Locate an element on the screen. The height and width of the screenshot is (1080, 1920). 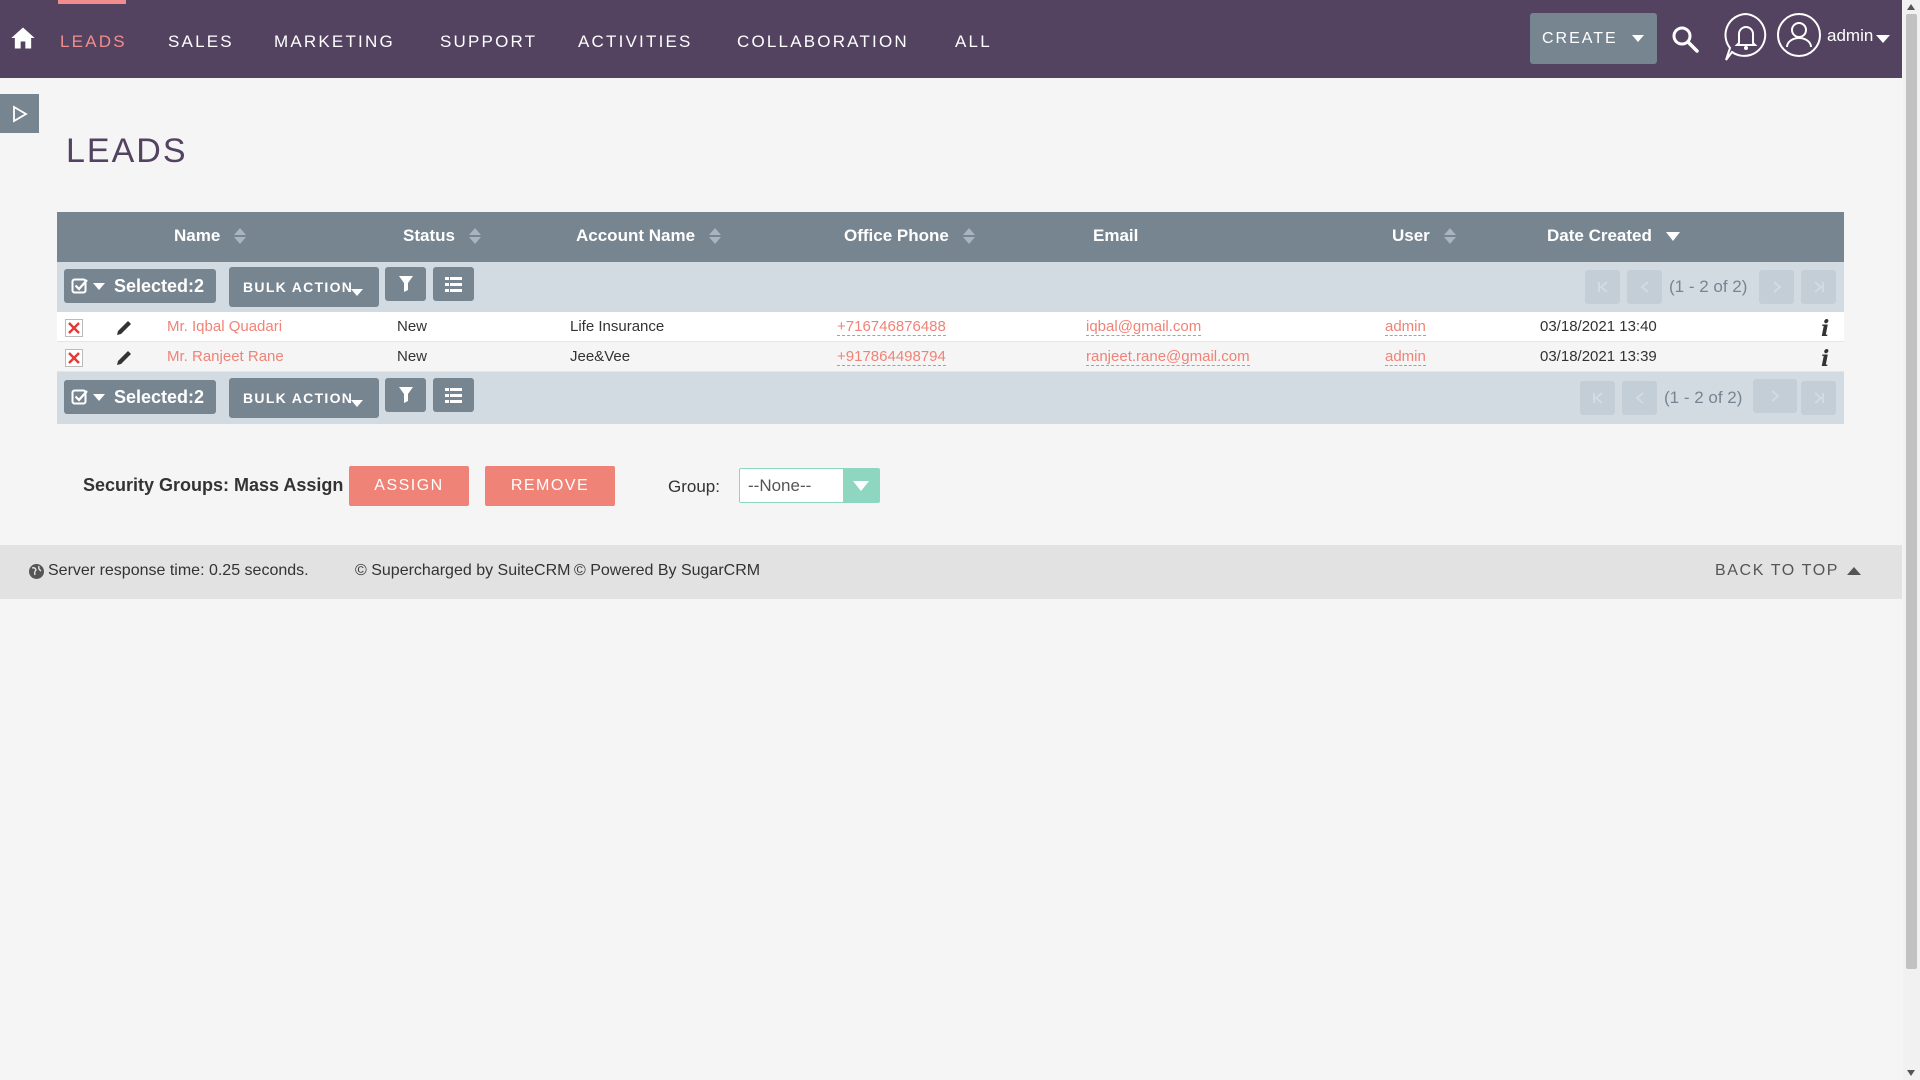
column-header-status: Status is located at coordinates (442, 236).